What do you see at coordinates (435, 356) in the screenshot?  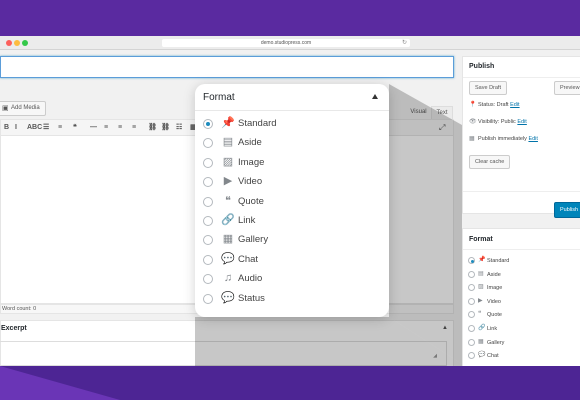 I see `resize-handle-icon: ◢` at bounding box center [435, 356].